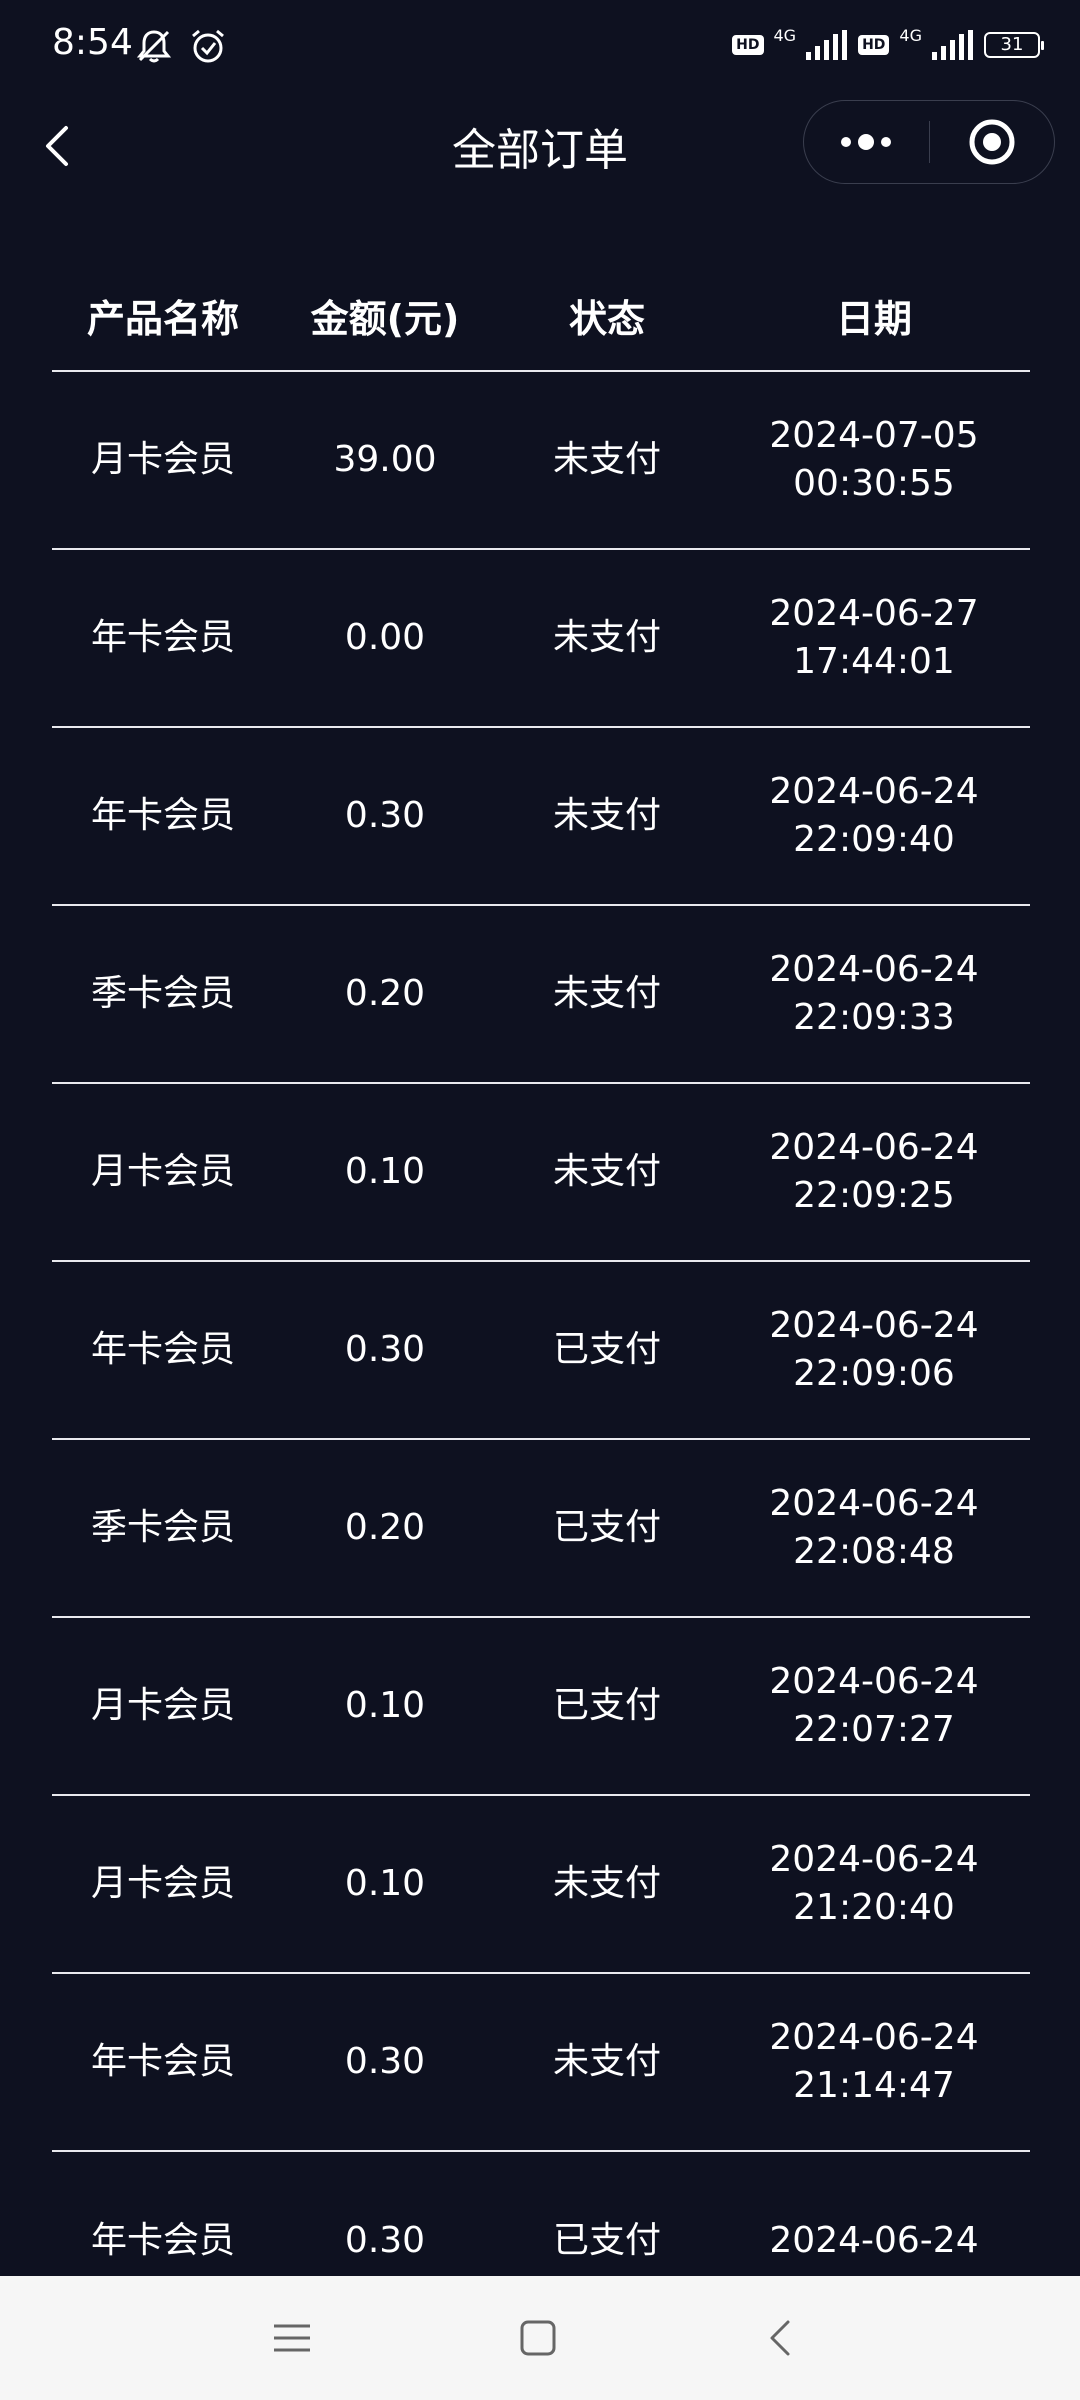 Image resolution: width=1080 pixels, height=2400 pixels. What do you see at coordinates (874, 435) in the screenshot?
I see `date-day: 2024-07-05` at bounding box center [874, 435].